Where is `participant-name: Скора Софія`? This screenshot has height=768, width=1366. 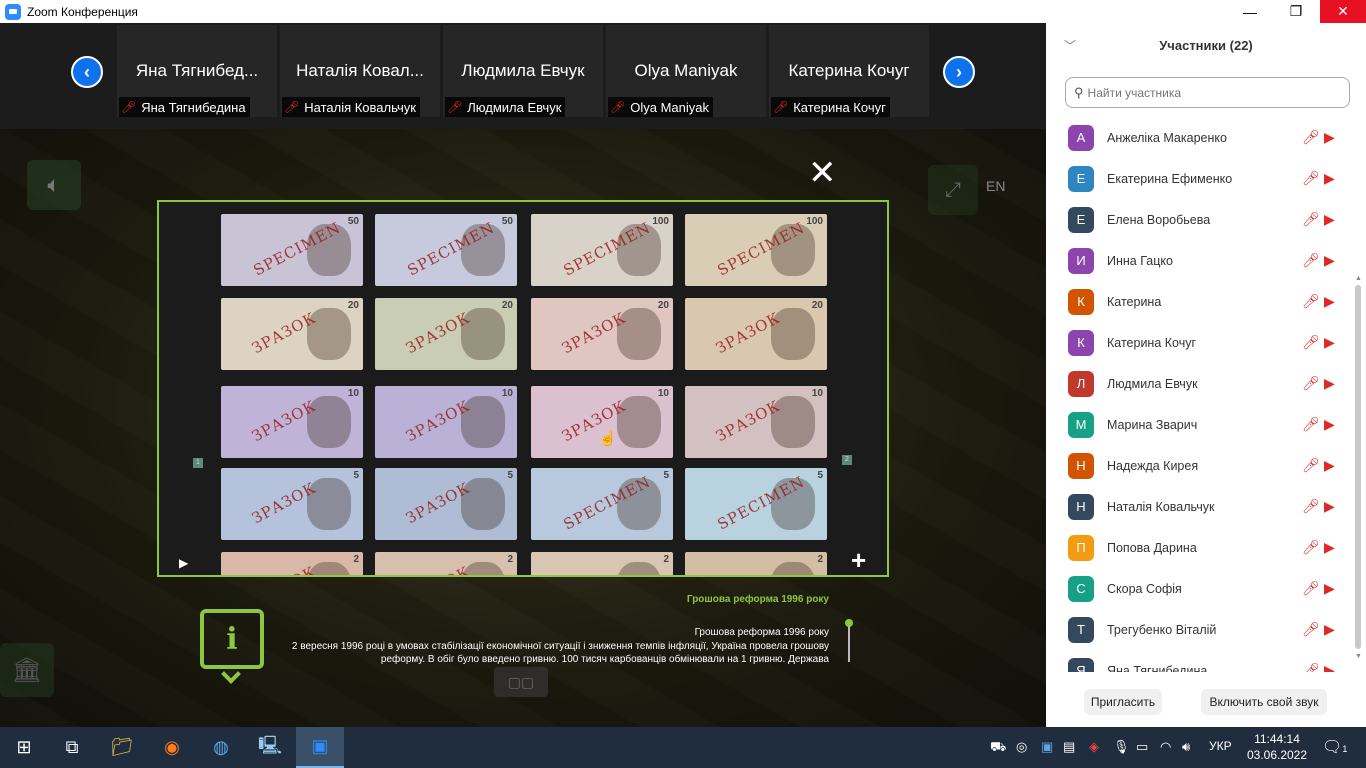 participant-name: Скора Софія is located at coordinates (1144, 588).